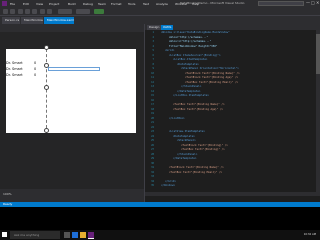  What do you see at coordinates (12, 4) in the screenshot?
I see `menu-file: File` at bounding box center [12, 4].